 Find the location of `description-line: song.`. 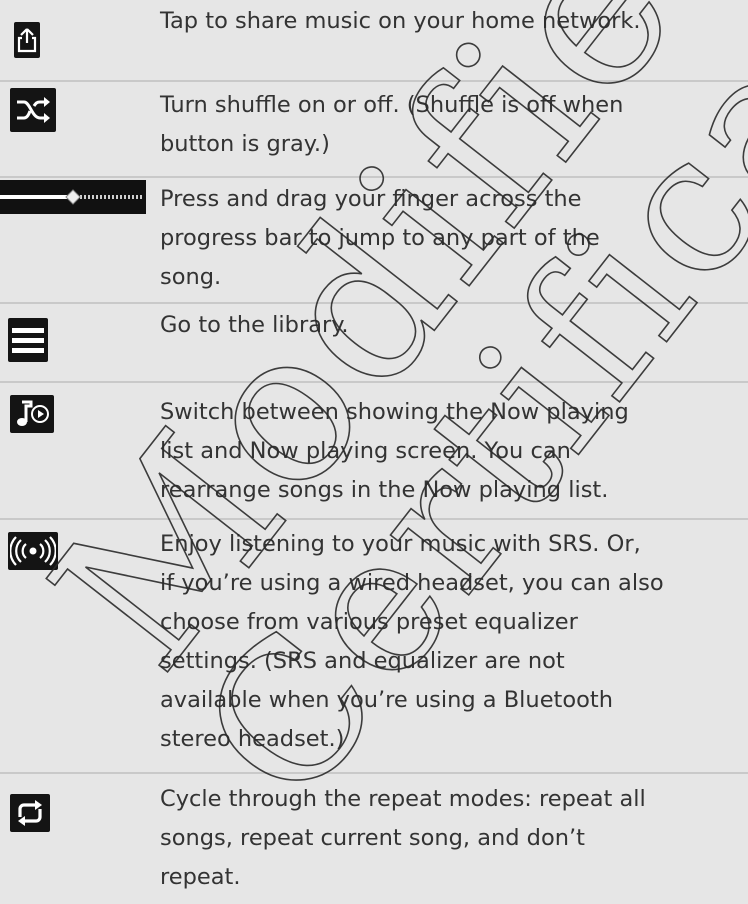

description-line: song. is located at coordinates (191, 277).